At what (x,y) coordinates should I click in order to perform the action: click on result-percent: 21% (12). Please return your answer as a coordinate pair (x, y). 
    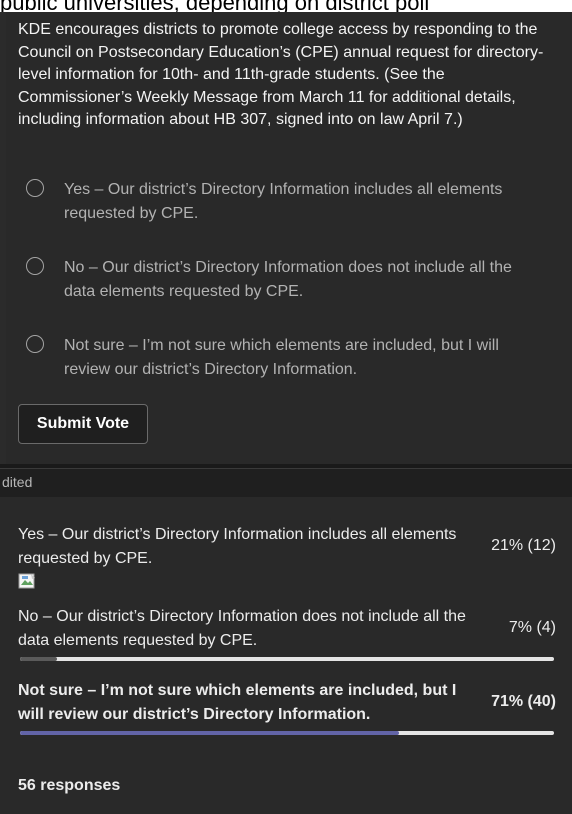
    Looking at the image, I should click on (523, 545).